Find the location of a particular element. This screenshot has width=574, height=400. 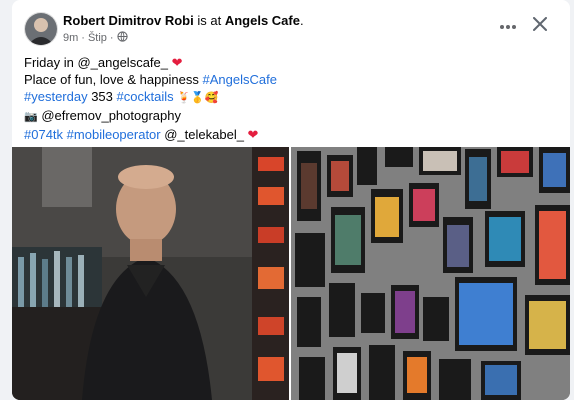

telekabel-mention: @_telekabel_ is located at coordinates (204, 134).